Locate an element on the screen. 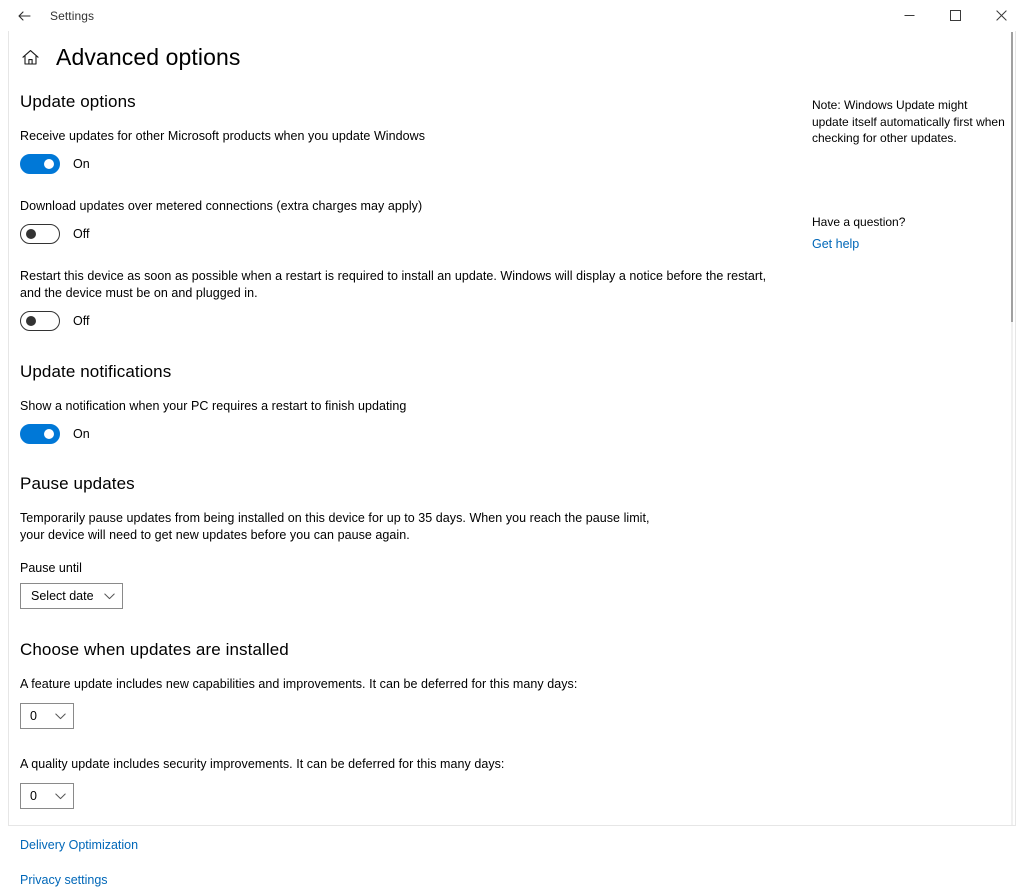 The width and height of the screenshot is (1024, 889). minimize-icon is located at coordinates (909, 15).